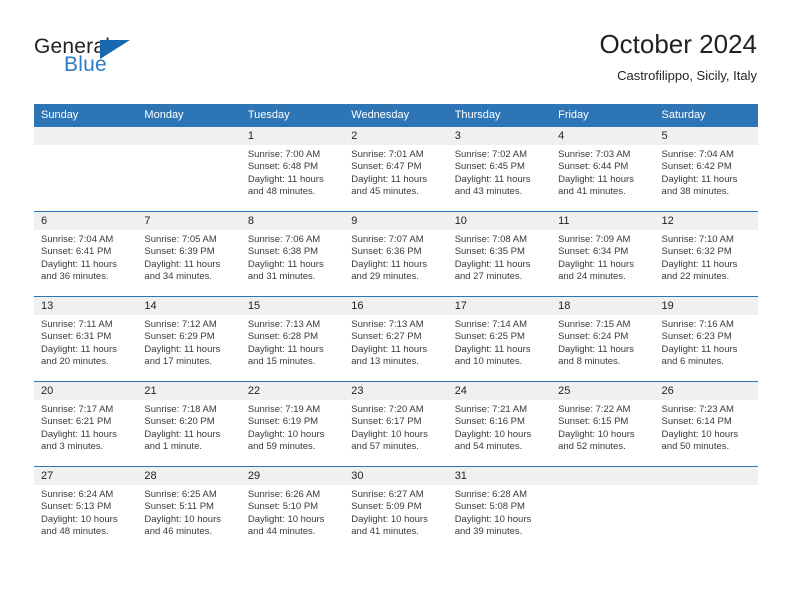  I want to click on weekday-header-friday: Friday, so click(603, 115).